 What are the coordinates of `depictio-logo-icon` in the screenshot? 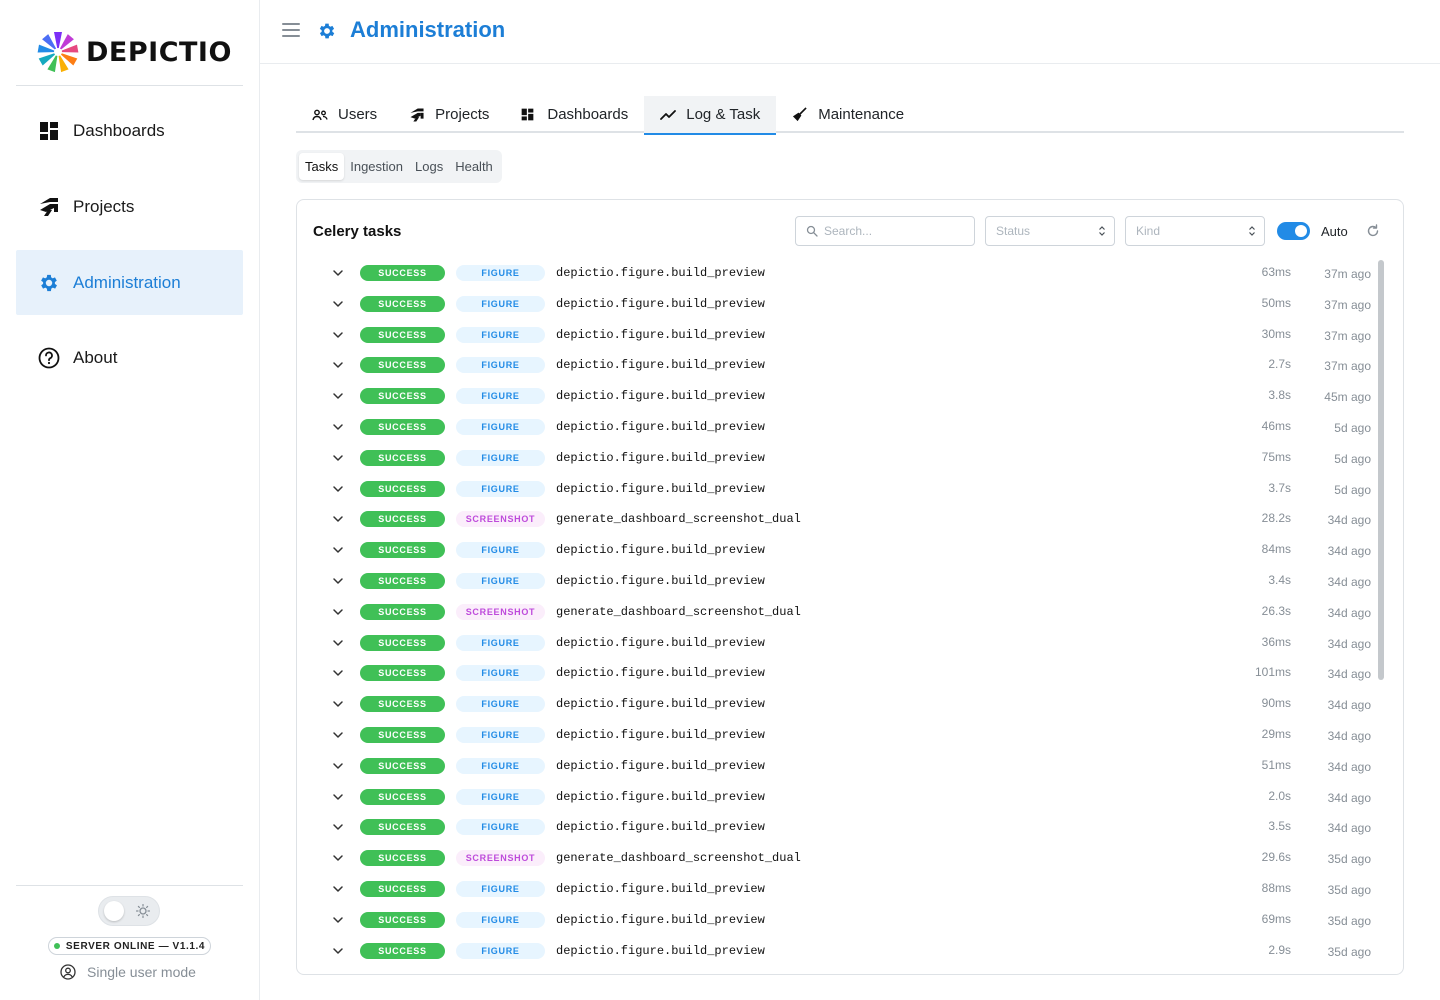 It's located at (58, 52).